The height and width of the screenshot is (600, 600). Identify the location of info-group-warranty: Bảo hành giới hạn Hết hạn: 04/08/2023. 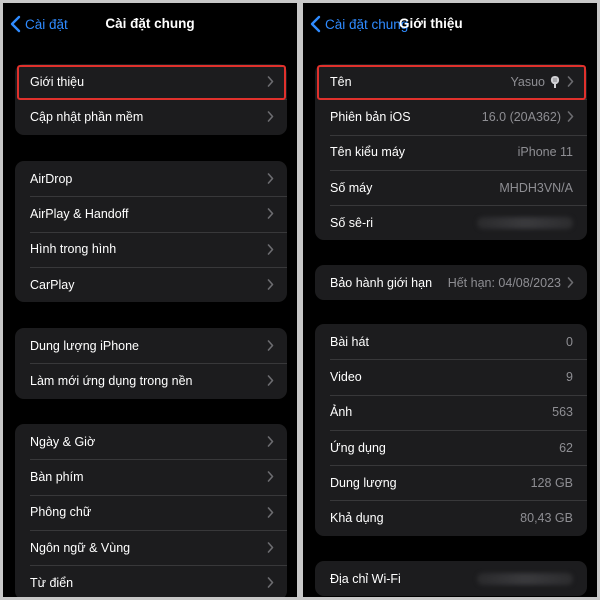
(451, 283).